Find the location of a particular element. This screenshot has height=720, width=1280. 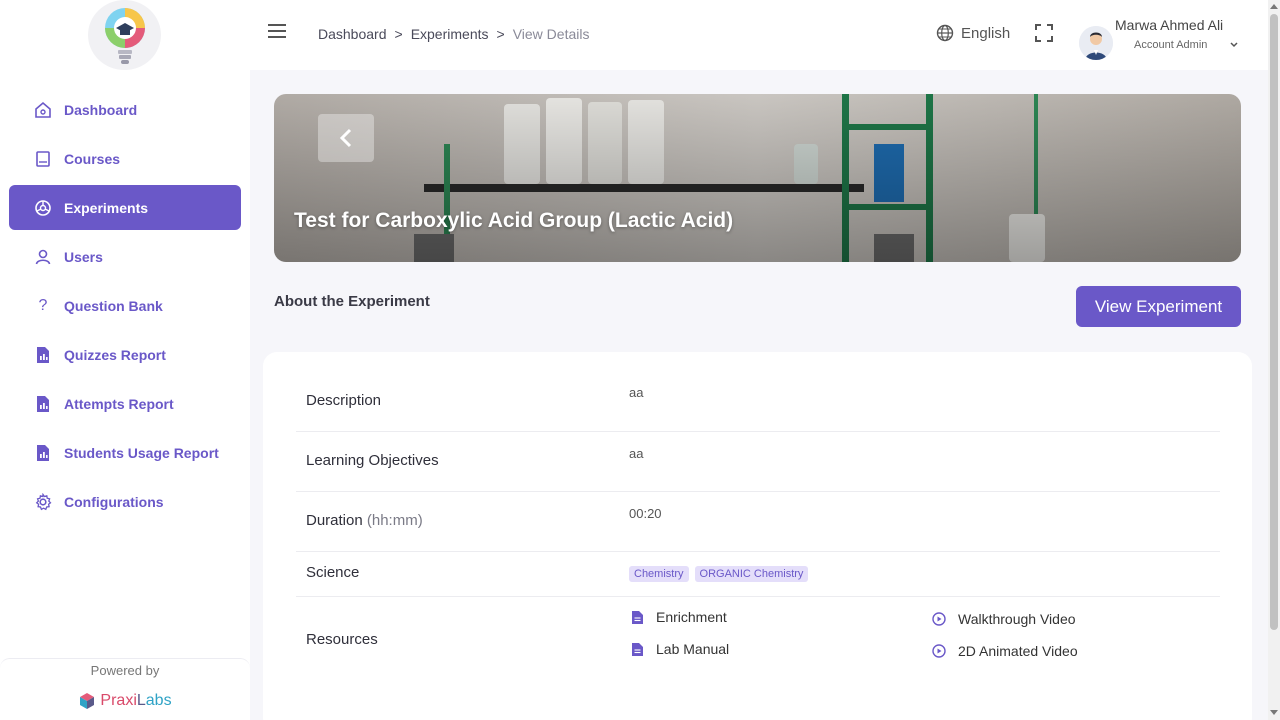

detail-row-science: Science Chemistry ORGANIC Chemistry is located at coordinates (758, 574).